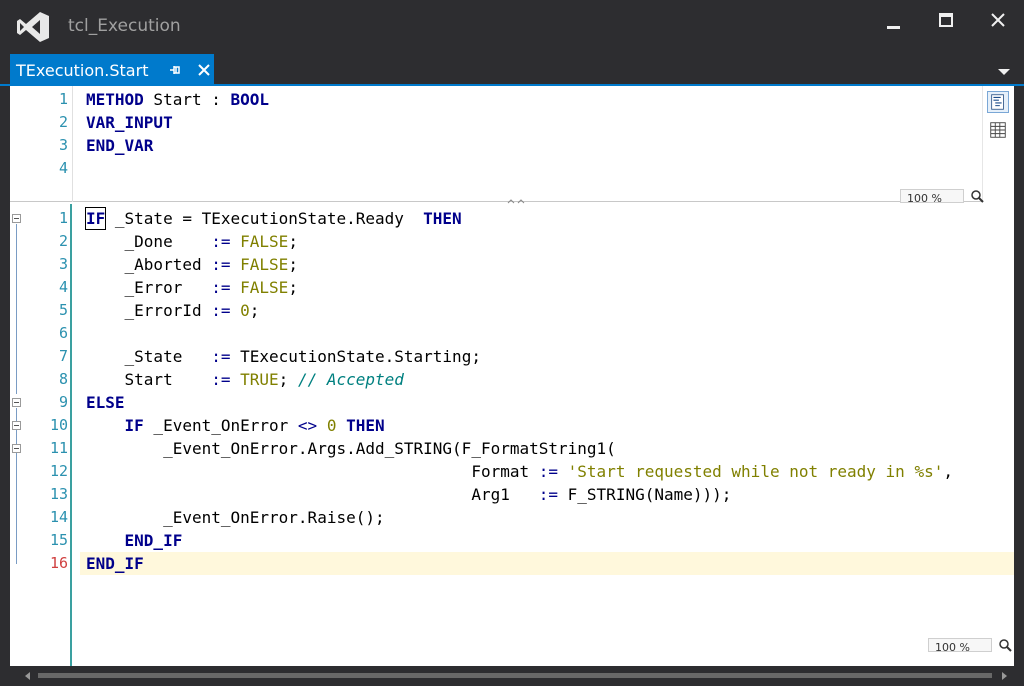 The image size is (1024, 686). What do you see at coordinates (1004, 676) in the screenshot?
I see `scroll-right-icon` at bounding box center [1004, 676].